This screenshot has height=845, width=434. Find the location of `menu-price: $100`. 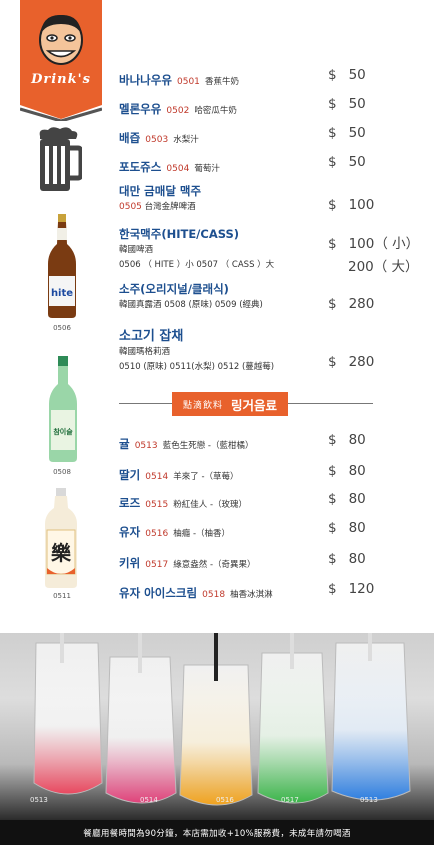

menu-price: $100 is located at coordinates (351, 205).